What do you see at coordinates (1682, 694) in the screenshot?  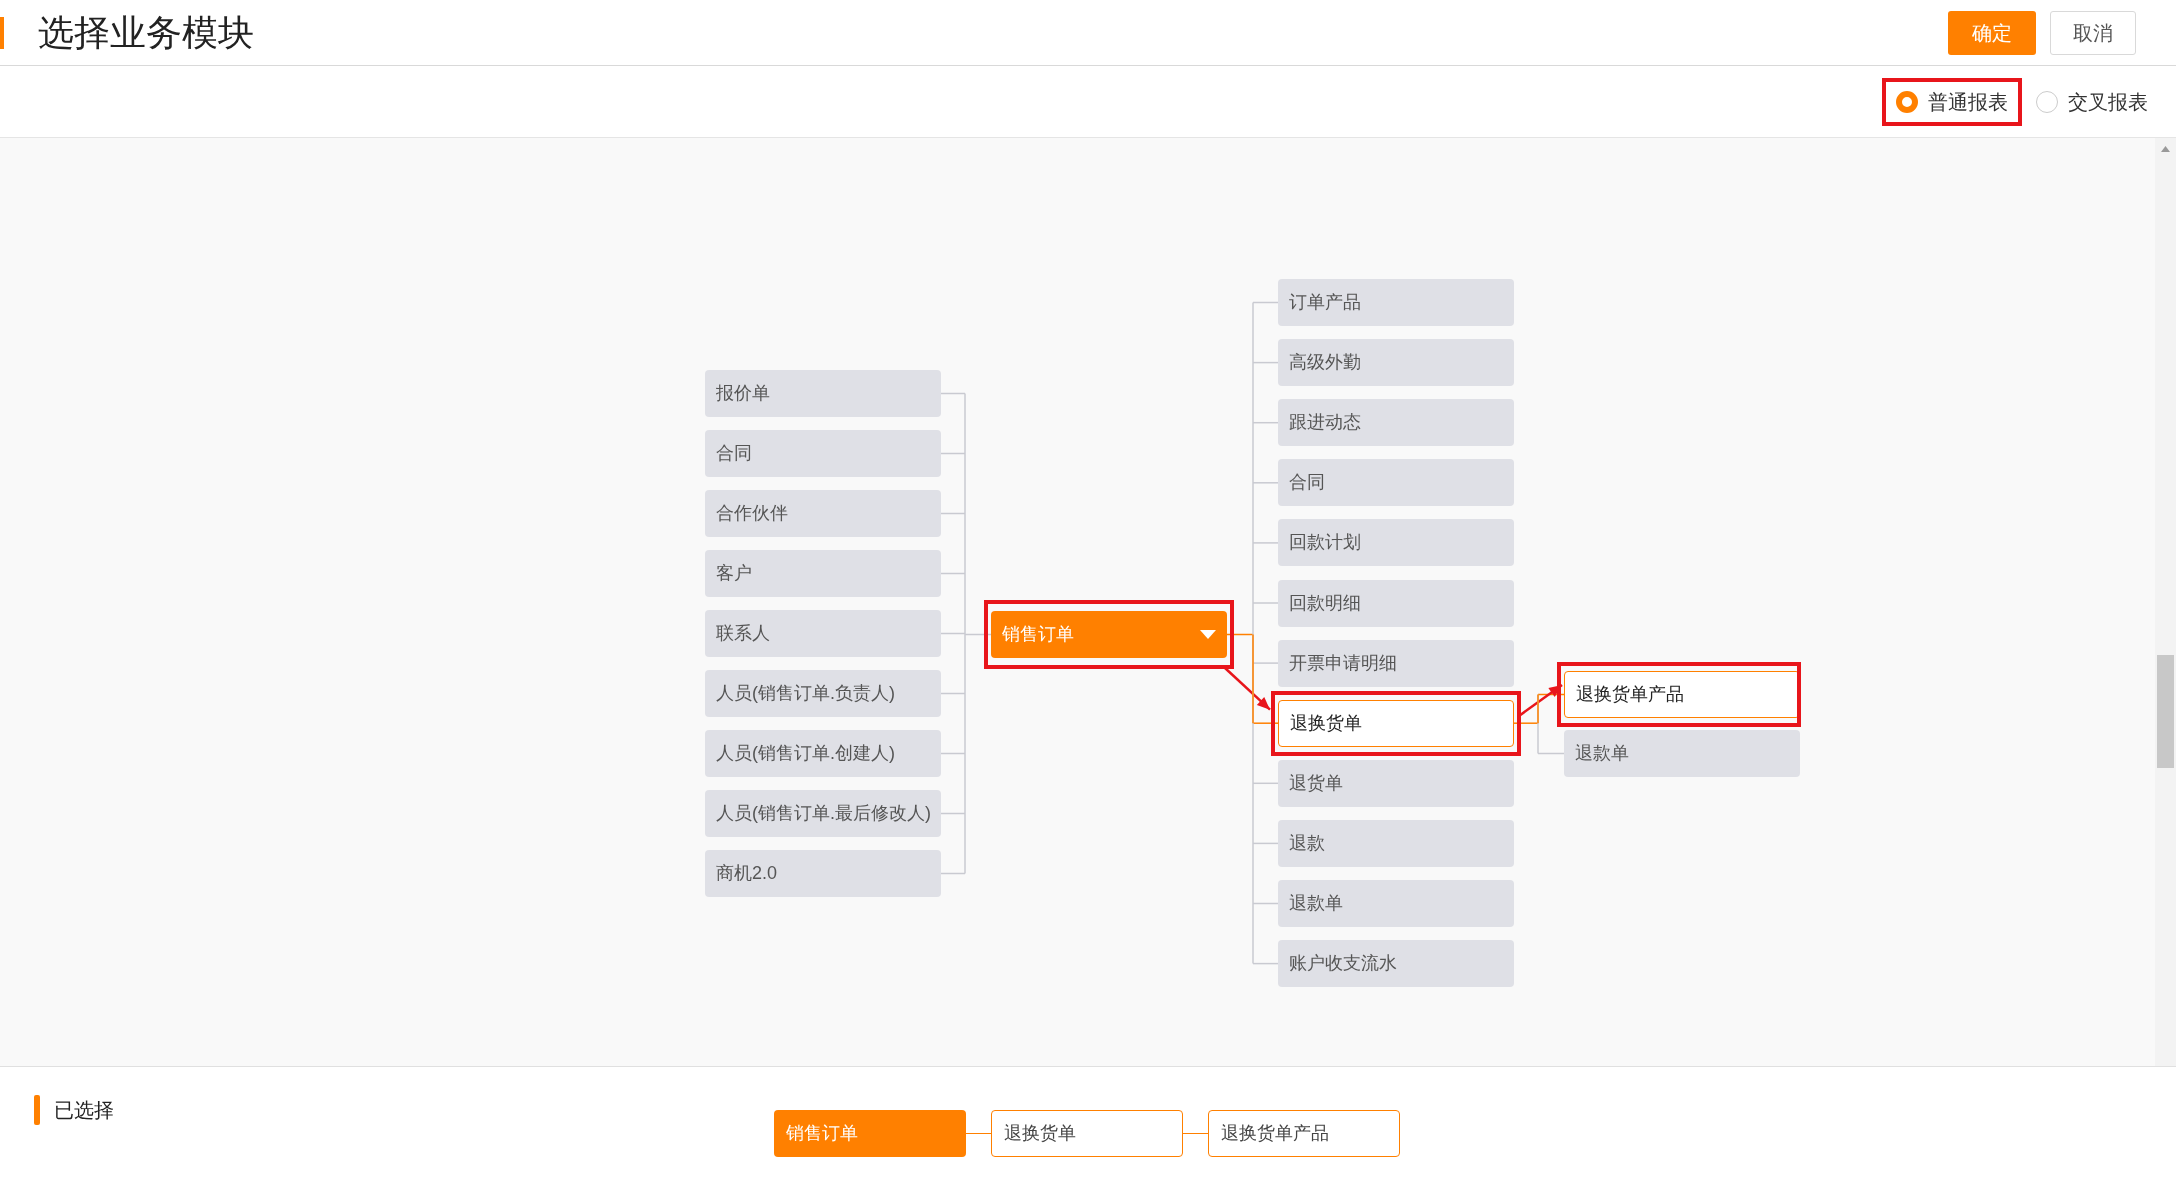 I see `tree-node: 退换货单产品` at bounding box center [1682, 694].